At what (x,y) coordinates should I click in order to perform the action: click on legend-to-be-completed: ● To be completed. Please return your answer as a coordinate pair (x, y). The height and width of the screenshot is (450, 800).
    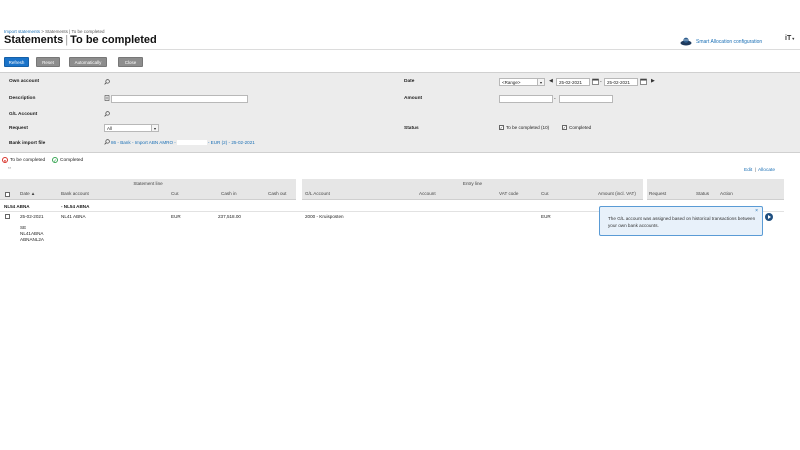
    Looking at the image, I should click on (23, 160).